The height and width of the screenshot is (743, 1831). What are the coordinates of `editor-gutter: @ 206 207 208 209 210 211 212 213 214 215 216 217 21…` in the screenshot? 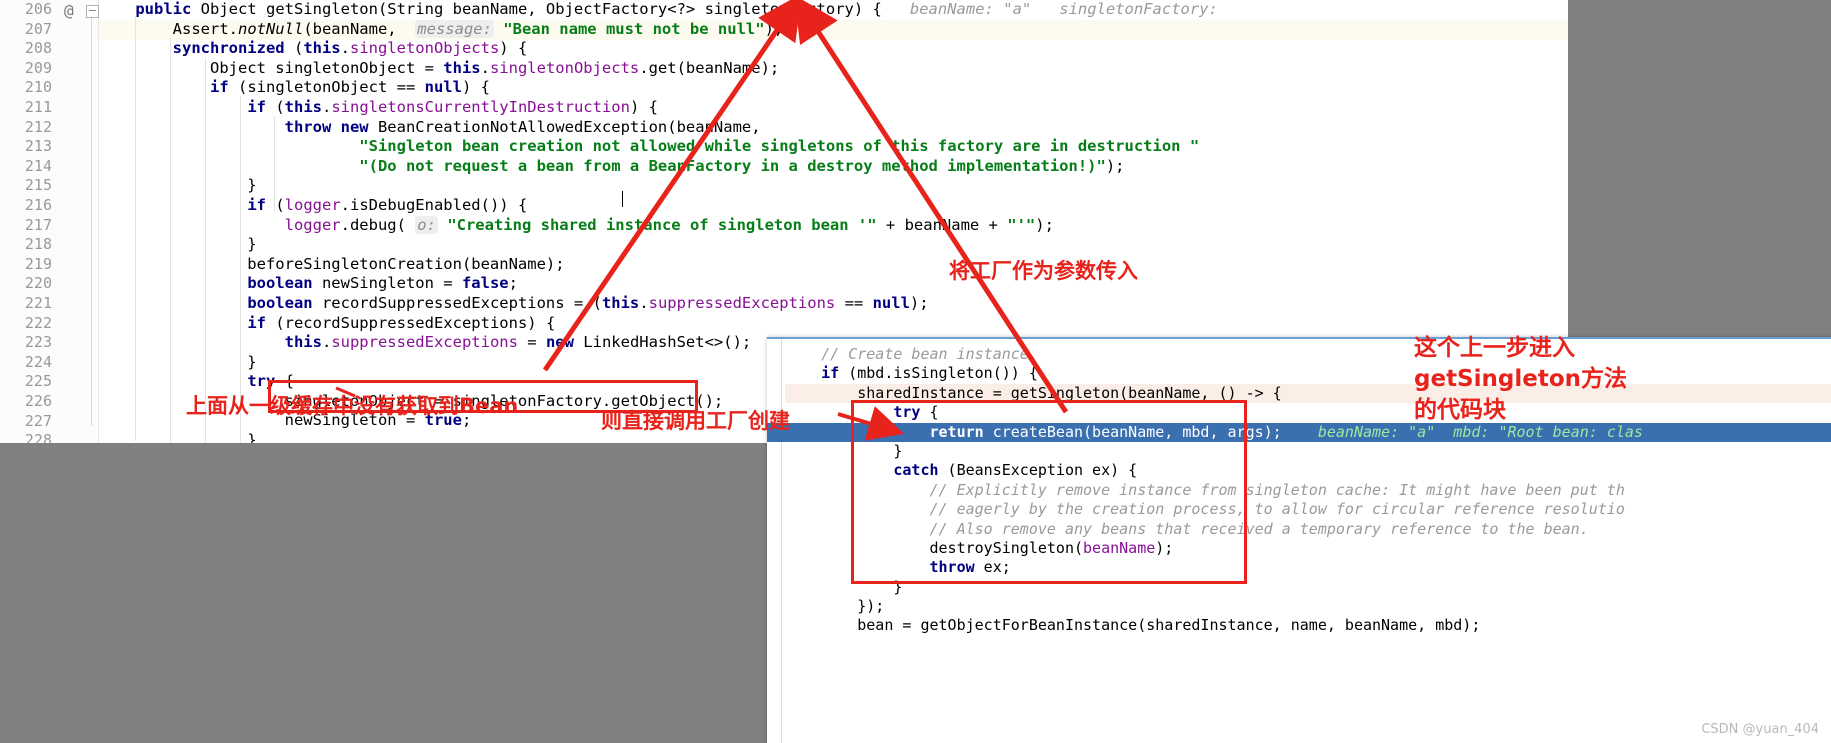 It's located at (49, 221).